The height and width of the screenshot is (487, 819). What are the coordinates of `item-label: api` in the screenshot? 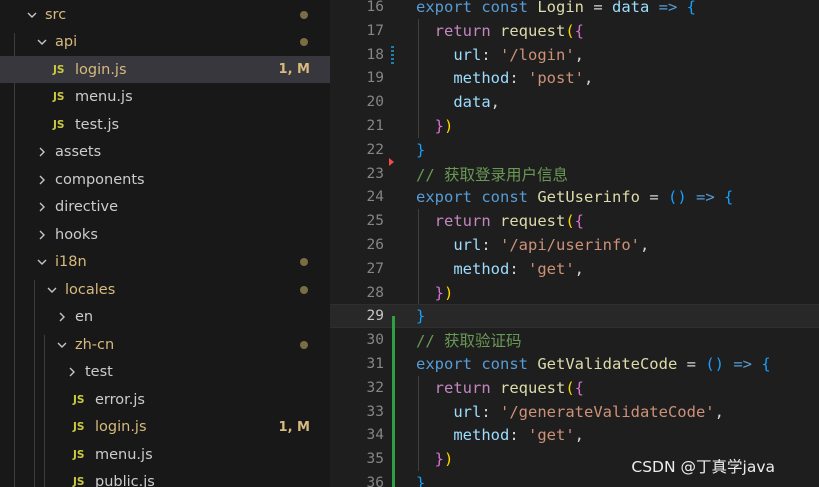 It's located at (66, 42).